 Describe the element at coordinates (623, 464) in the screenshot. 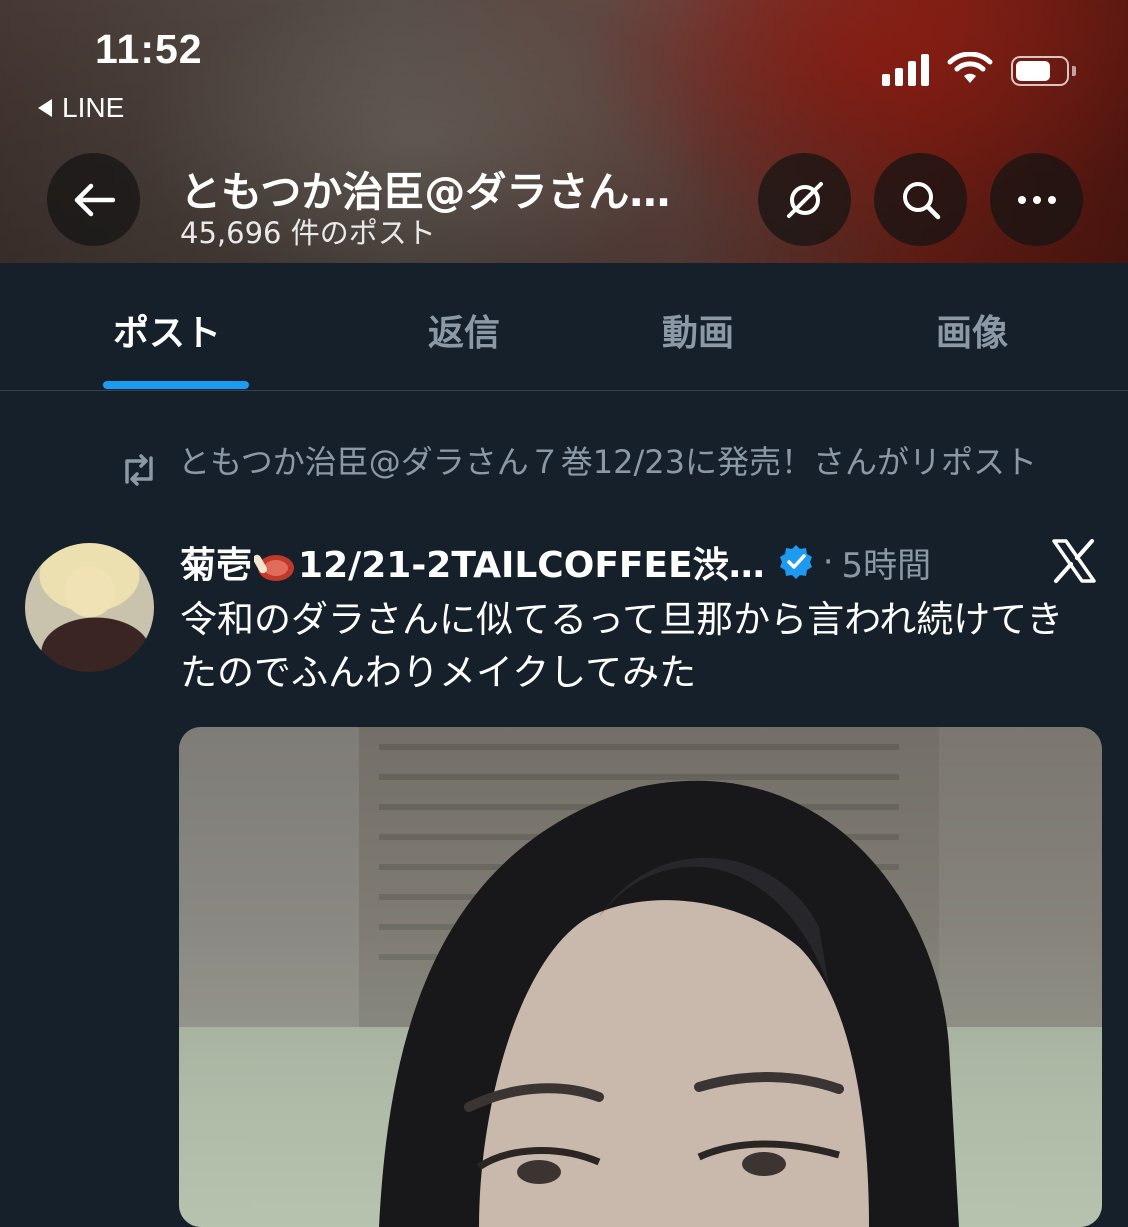

I see `repost-text: ともつか治臣@ダラさん７巻12/23に発売！さんがリポスト` at that location.